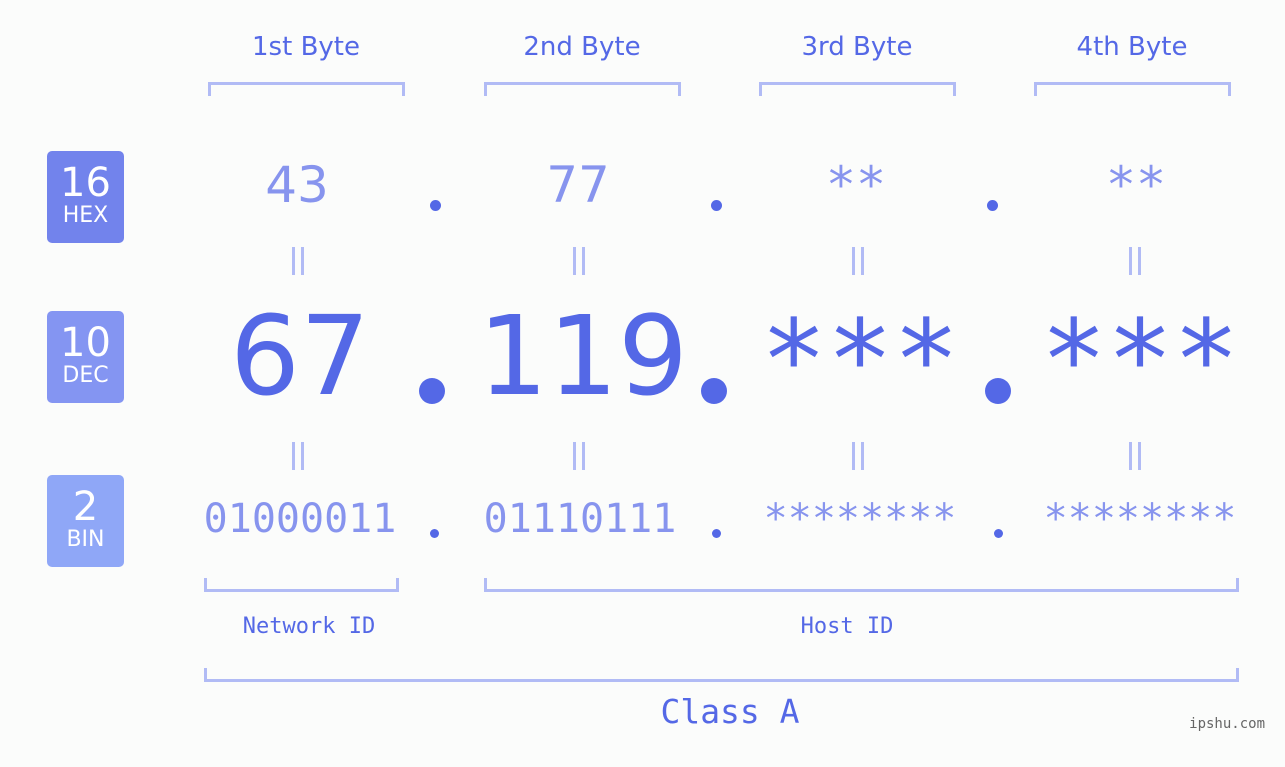 The height and width of the screenshot is (767, 1285). I want to click on class-label: Class A, so click(730, 711).